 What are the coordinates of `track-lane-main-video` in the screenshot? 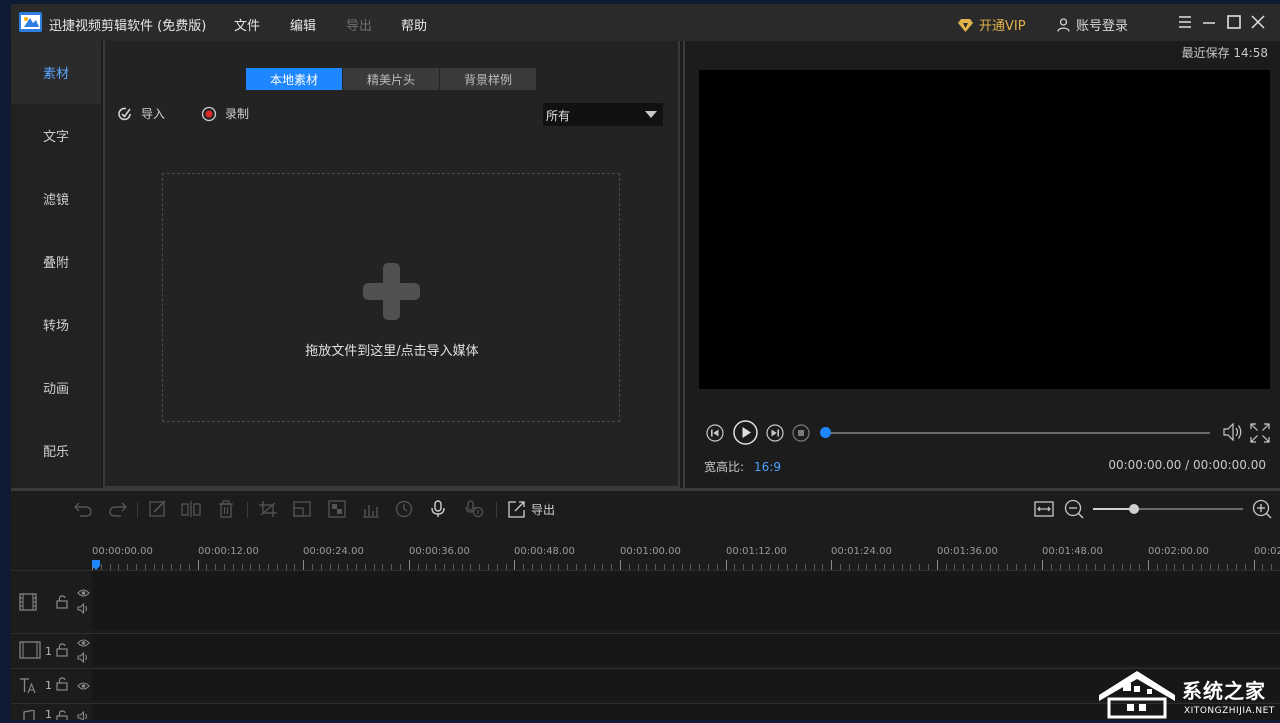 It's located at (686, 600).